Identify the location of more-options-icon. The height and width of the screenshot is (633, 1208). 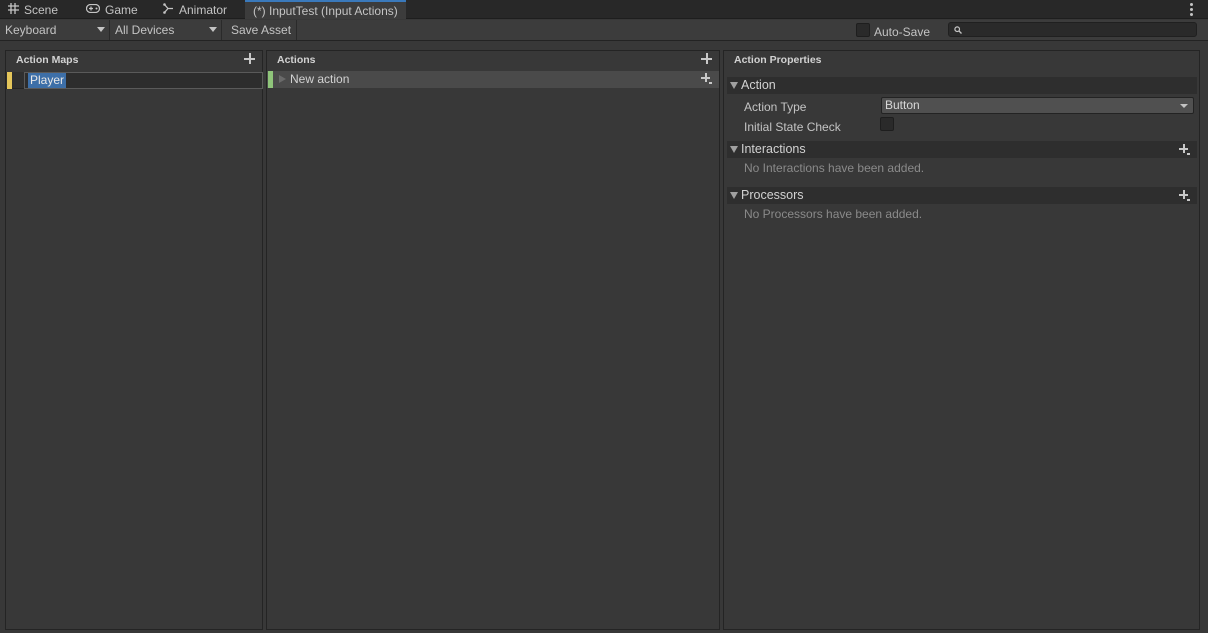
(1191, 9).